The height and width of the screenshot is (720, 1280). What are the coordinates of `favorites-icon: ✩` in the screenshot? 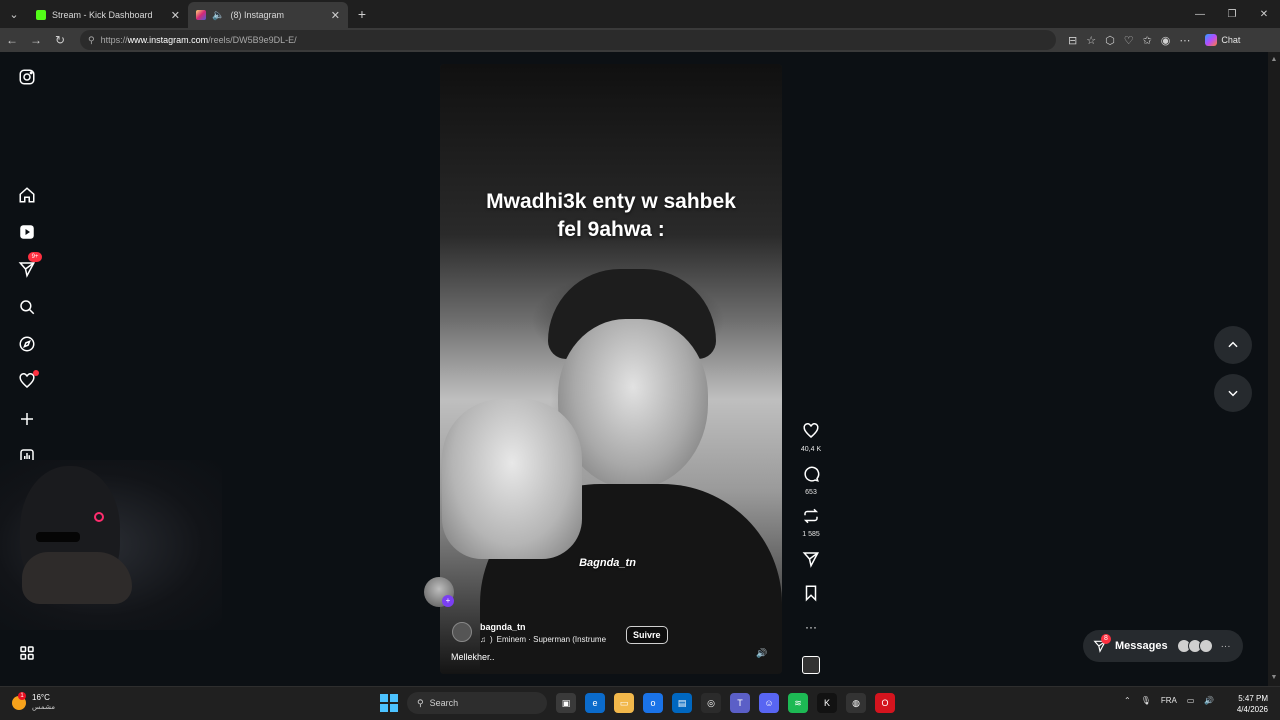 It's located at (1147, 40).